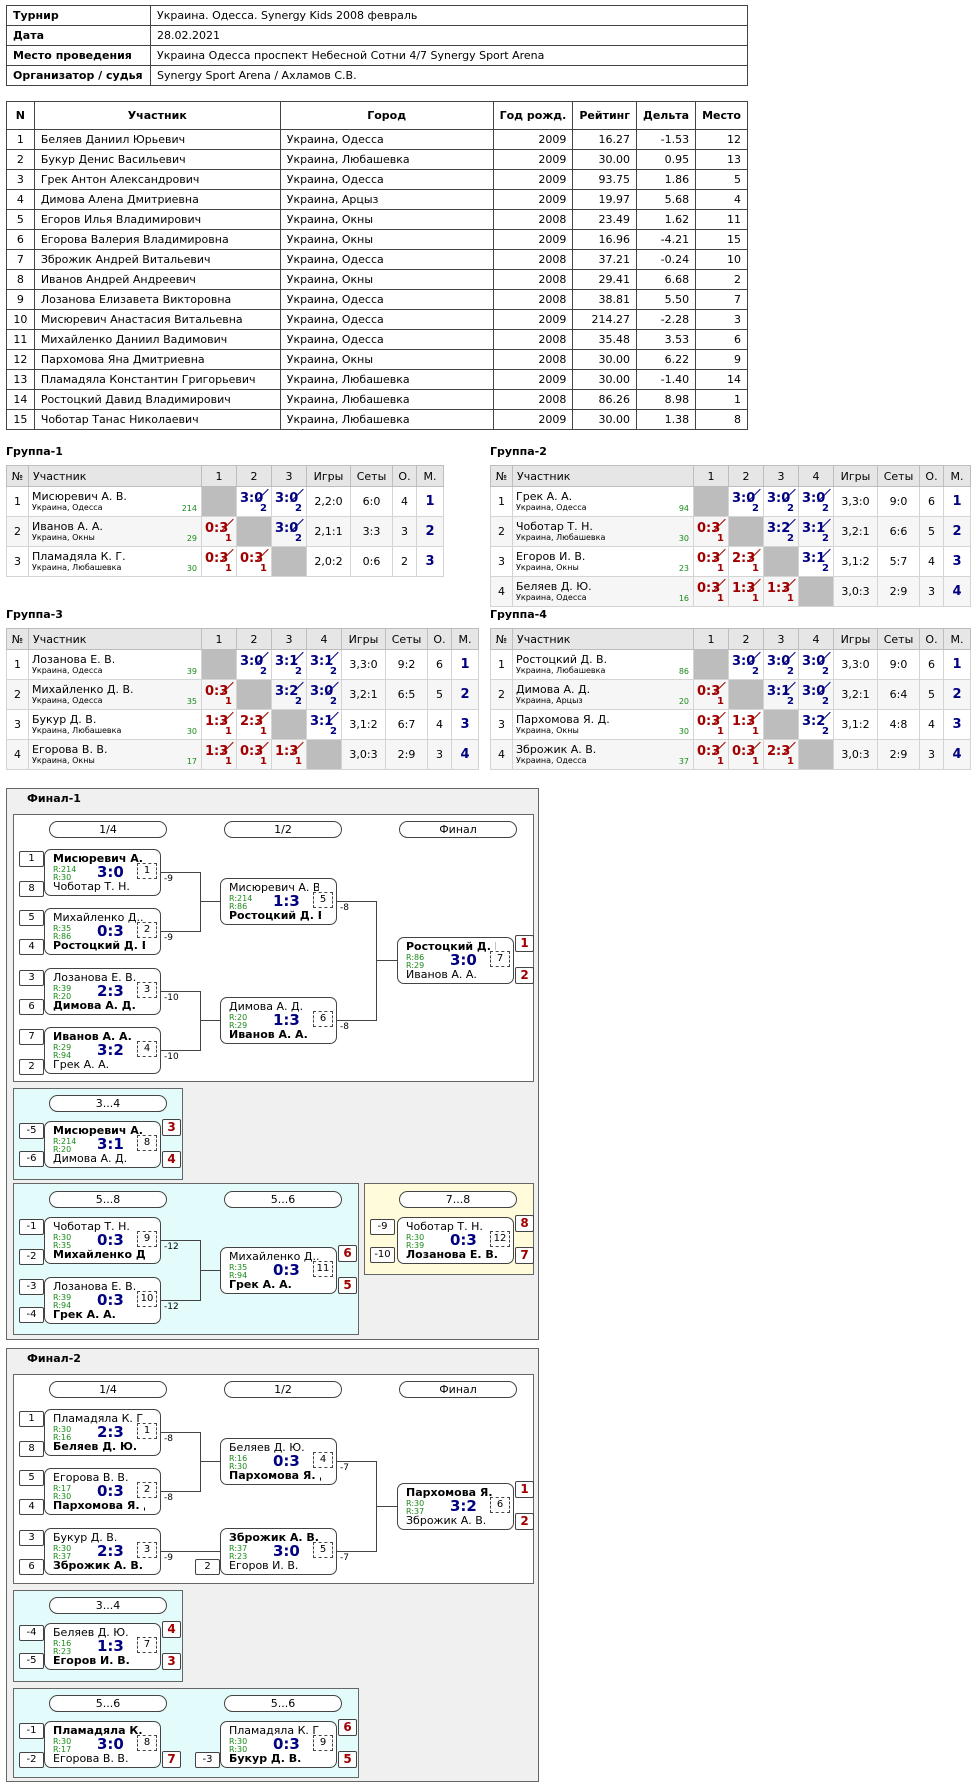 This screenshot has width=976, height=1788. What do you see at coordinates (328, 476) in the screenshot?
I see `group-column-header: Игры` at bounding box center [328, 476].